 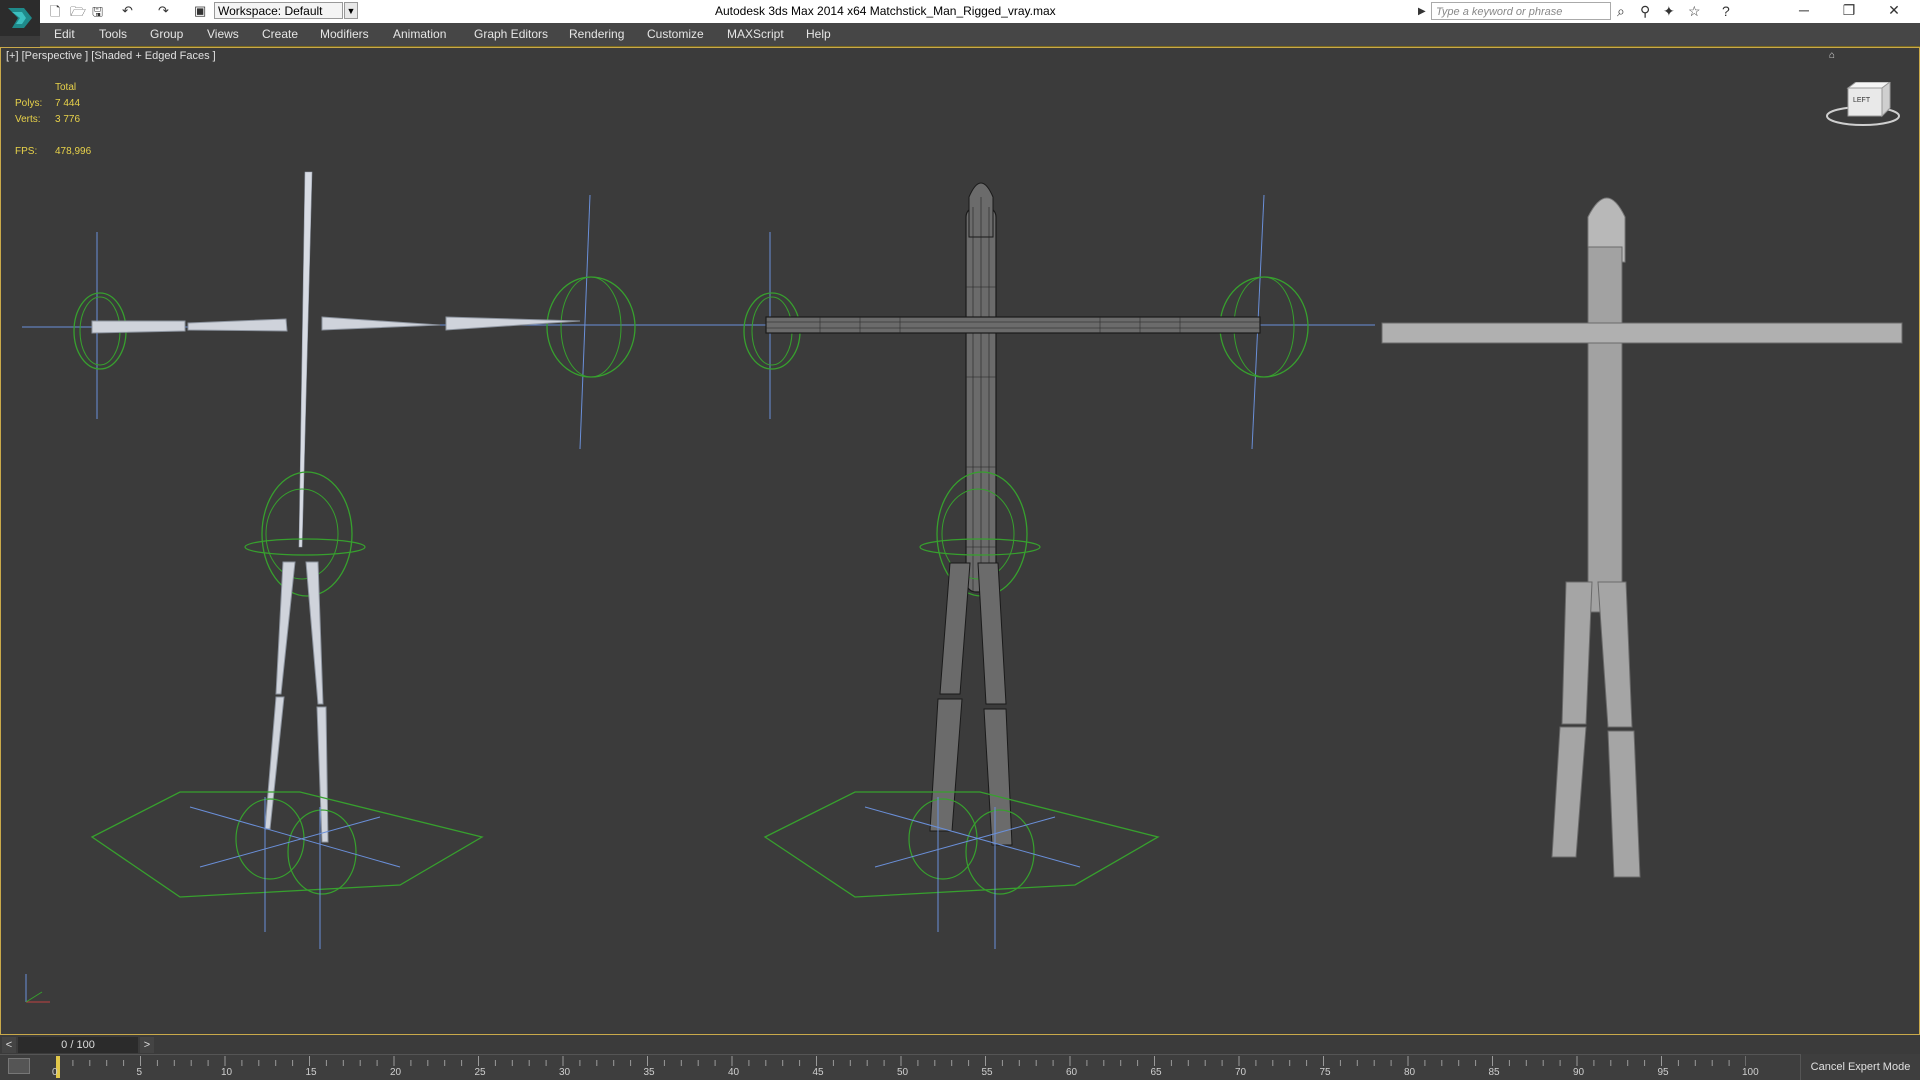 What do you see at coordinates (1694, 11) in the screenshot?
I see `favorites-star-icon: ☆` at bounding box center [1694, 11].